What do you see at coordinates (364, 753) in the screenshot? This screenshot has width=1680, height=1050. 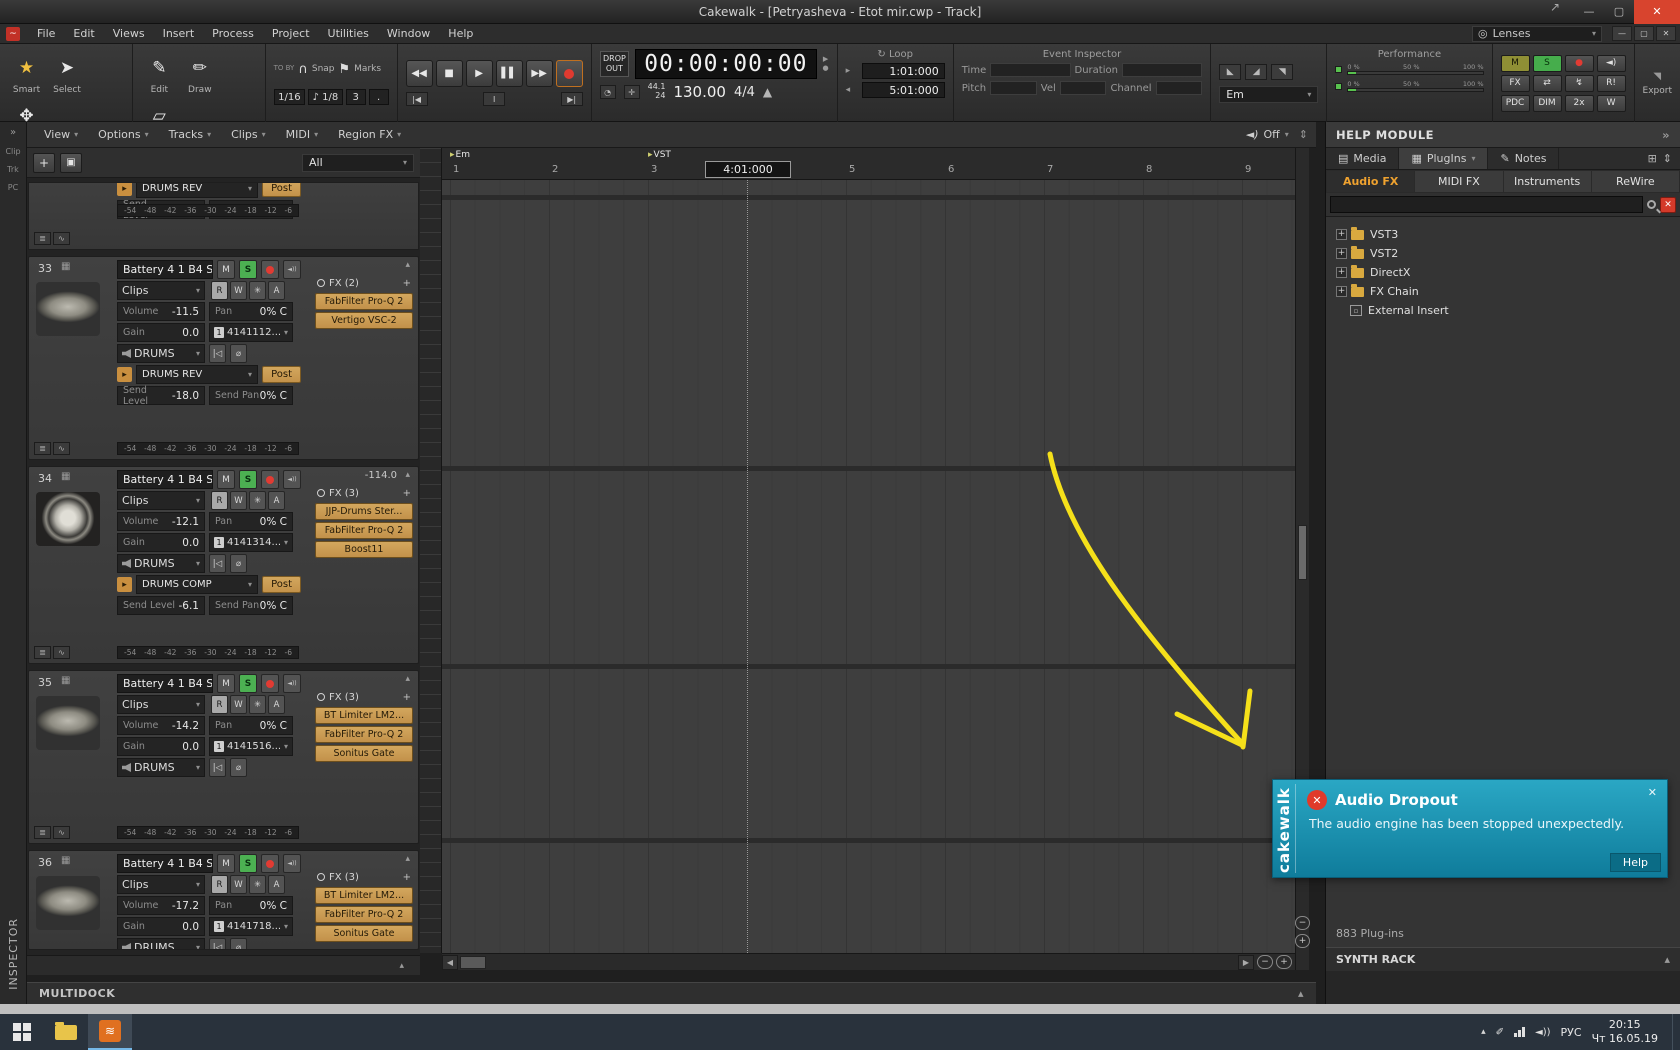 I see `fx-plugin-item: Sonitus Gate` at bounding box center [364, 753].